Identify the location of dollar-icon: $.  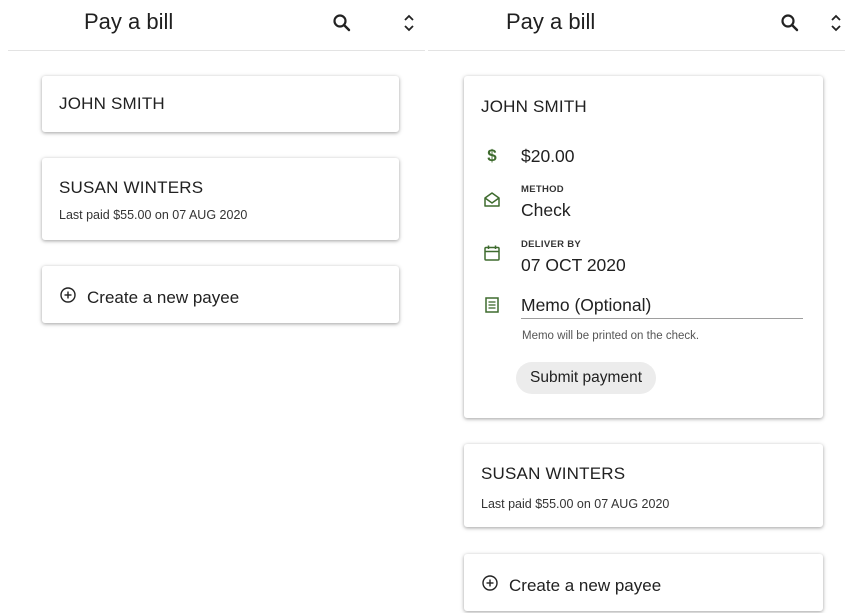
(492, 155).